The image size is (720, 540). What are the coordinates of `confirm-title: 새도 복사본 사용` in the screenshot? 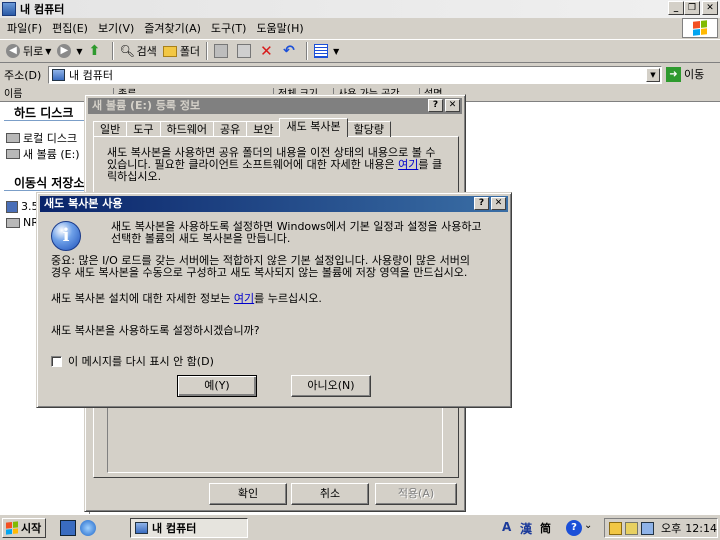 It's located at (83, 203).